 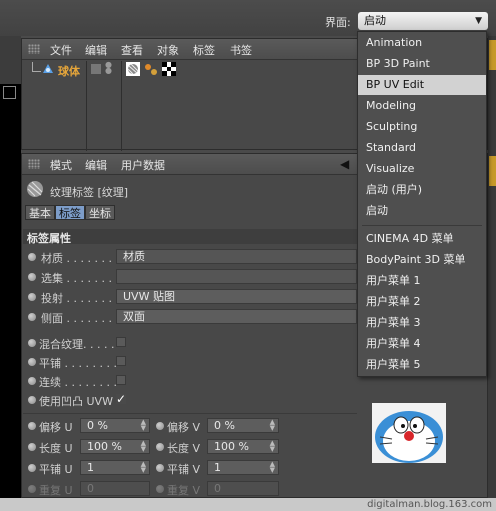 I want to click on label-dots: . . . . ., so click(x=99, y=344).